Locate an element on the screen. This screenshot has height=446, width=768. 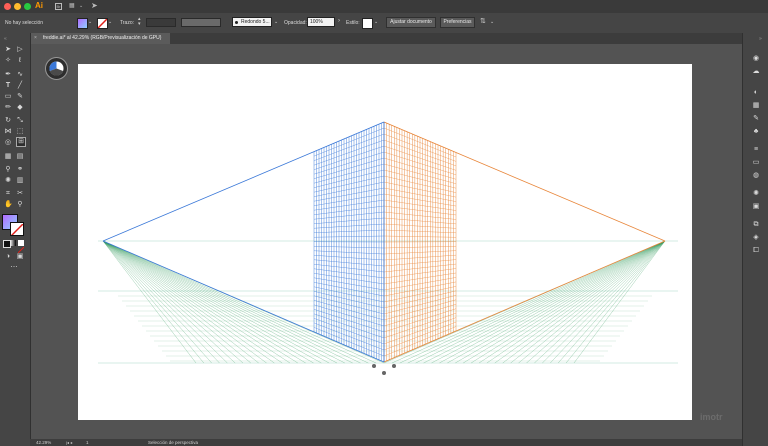
screen-mode-icon: ▣ is located at coordinates (20, 257).